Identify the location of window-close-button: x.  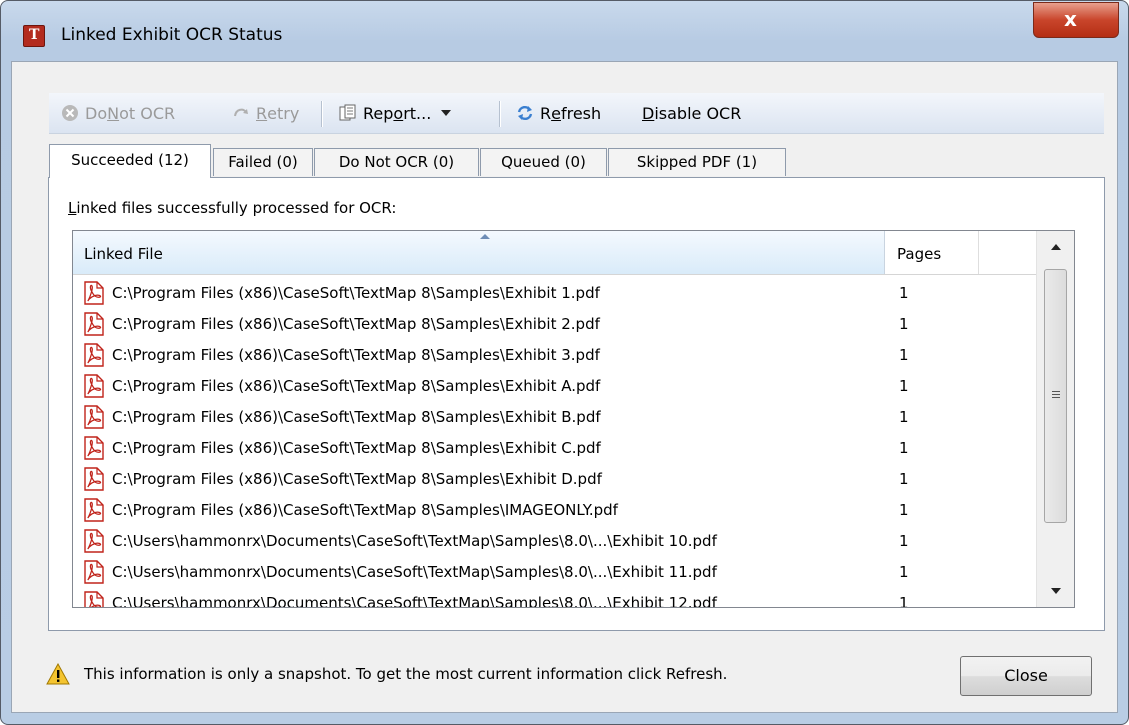
(1076, 20).